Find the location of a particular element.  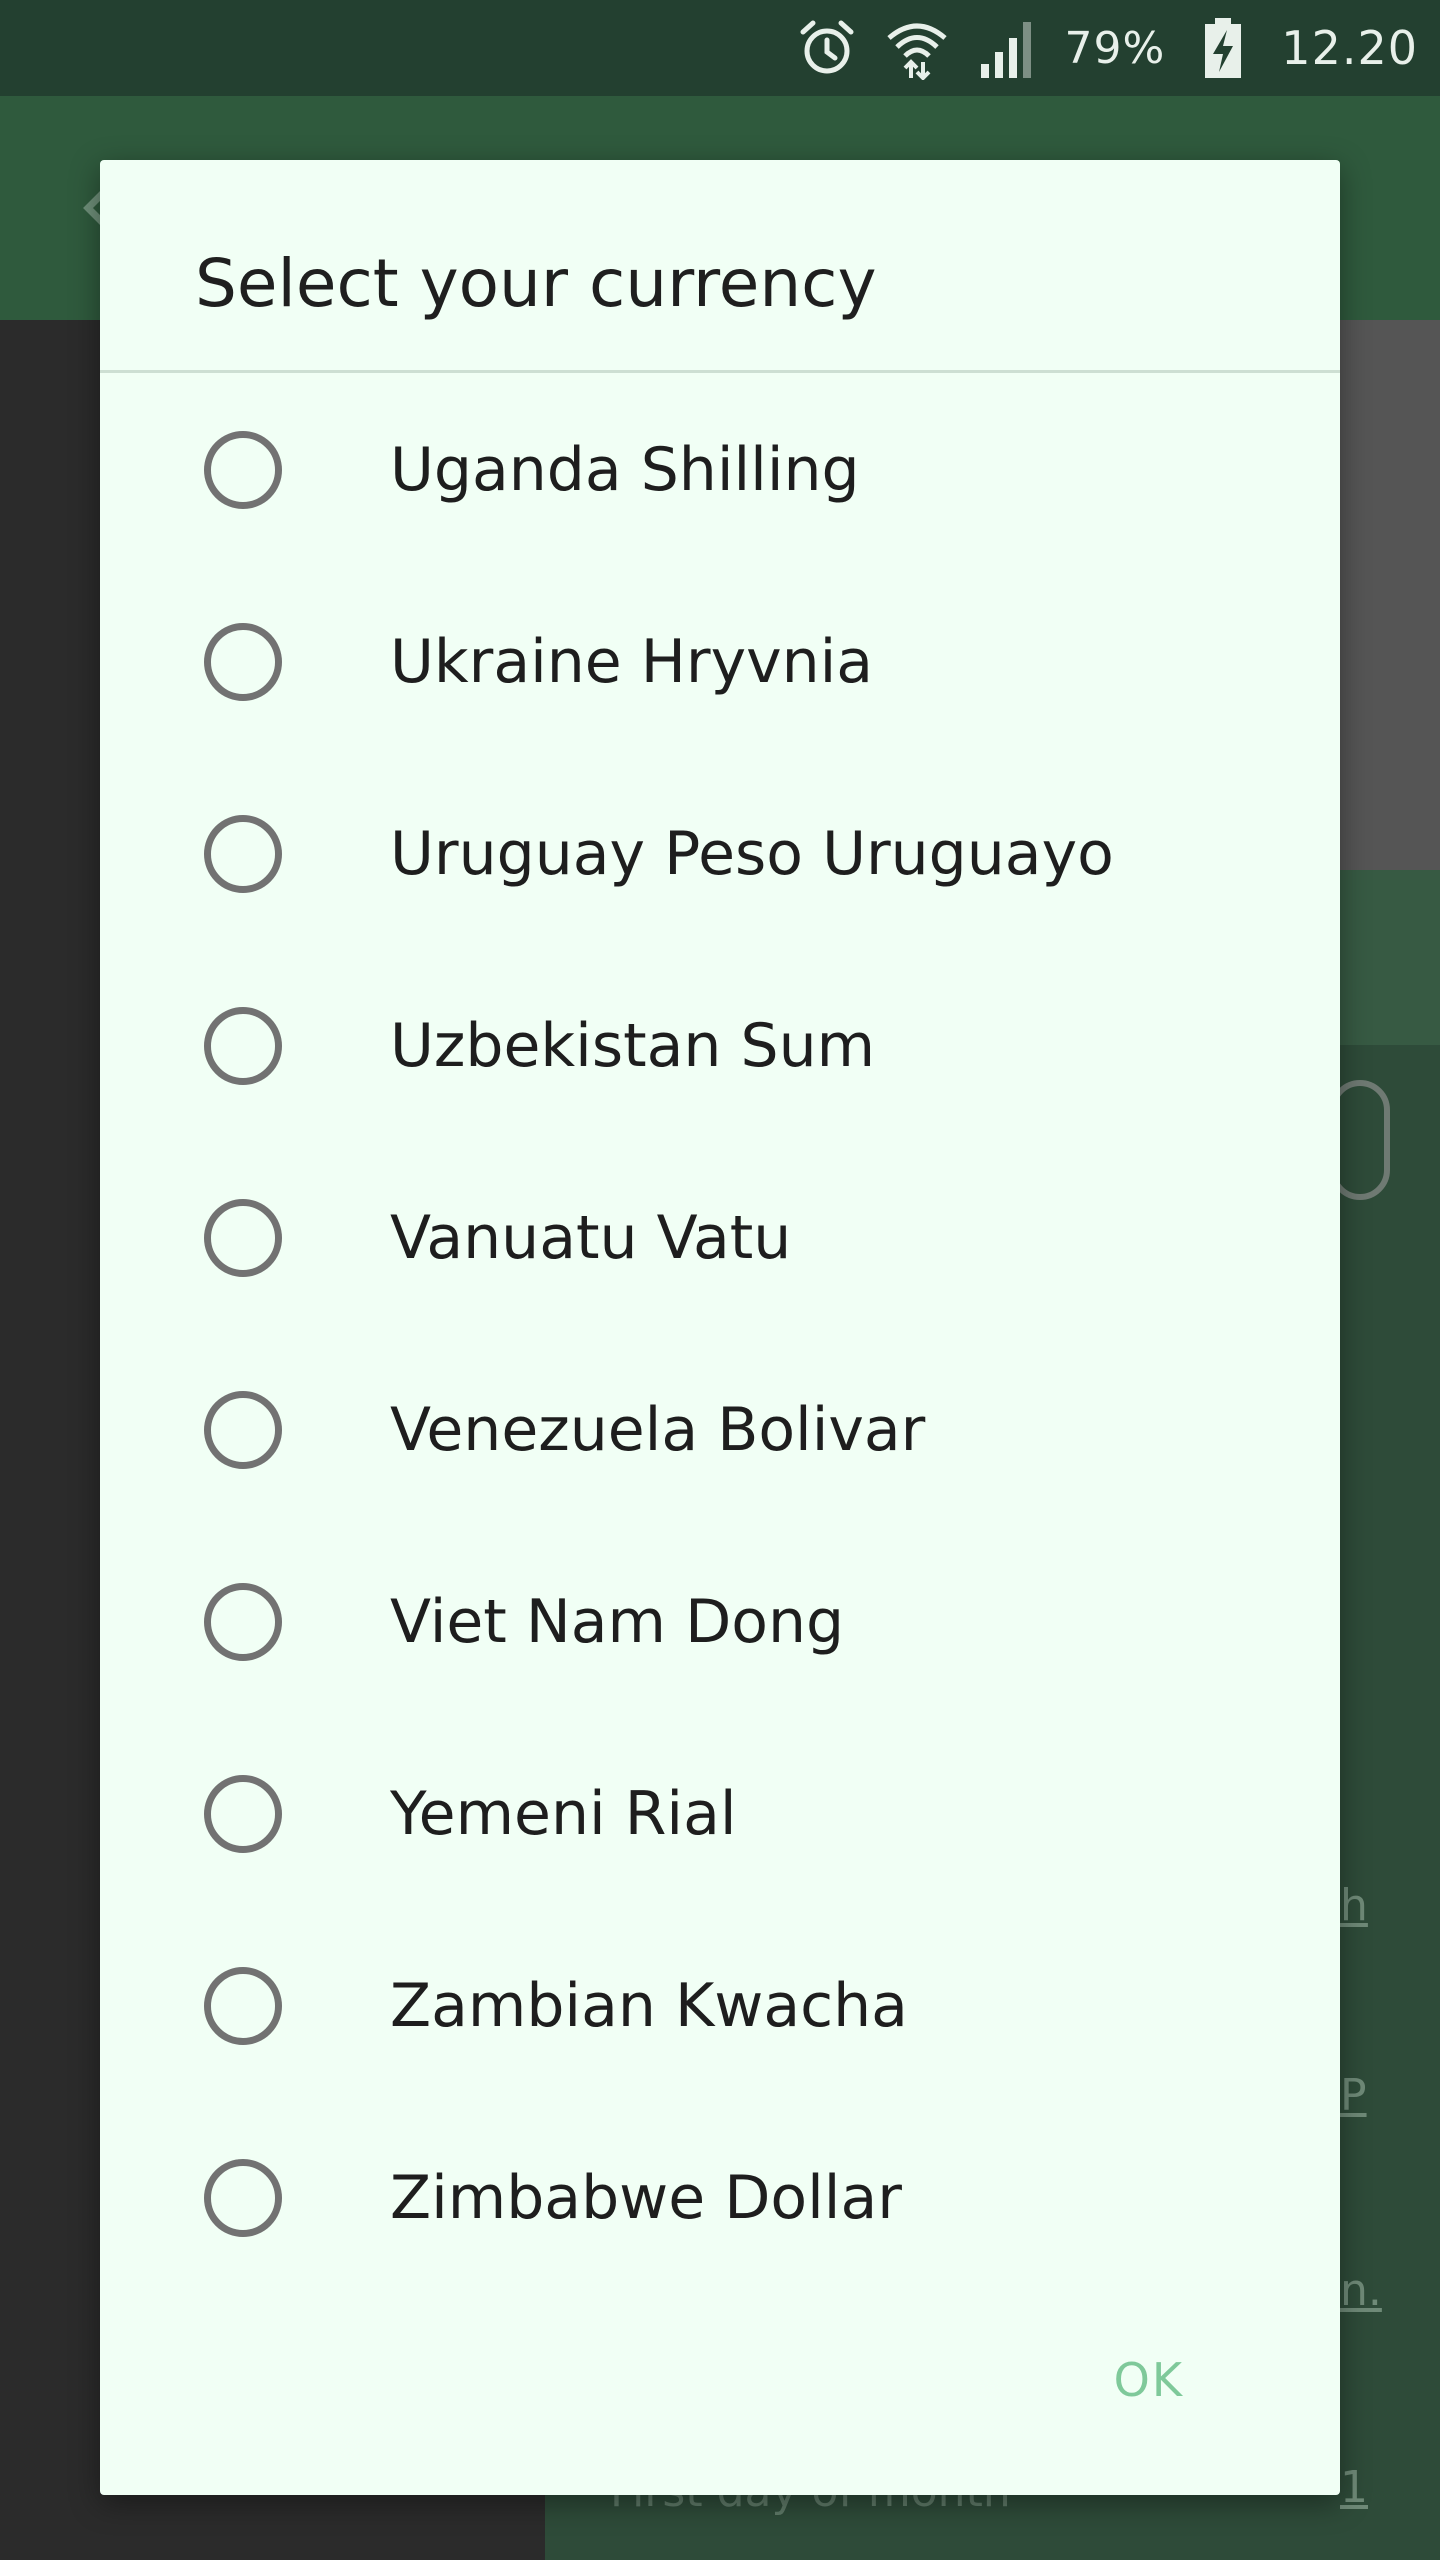

currency-option-label: Venezuela Bolivar is located at coordinates (658, 1430).